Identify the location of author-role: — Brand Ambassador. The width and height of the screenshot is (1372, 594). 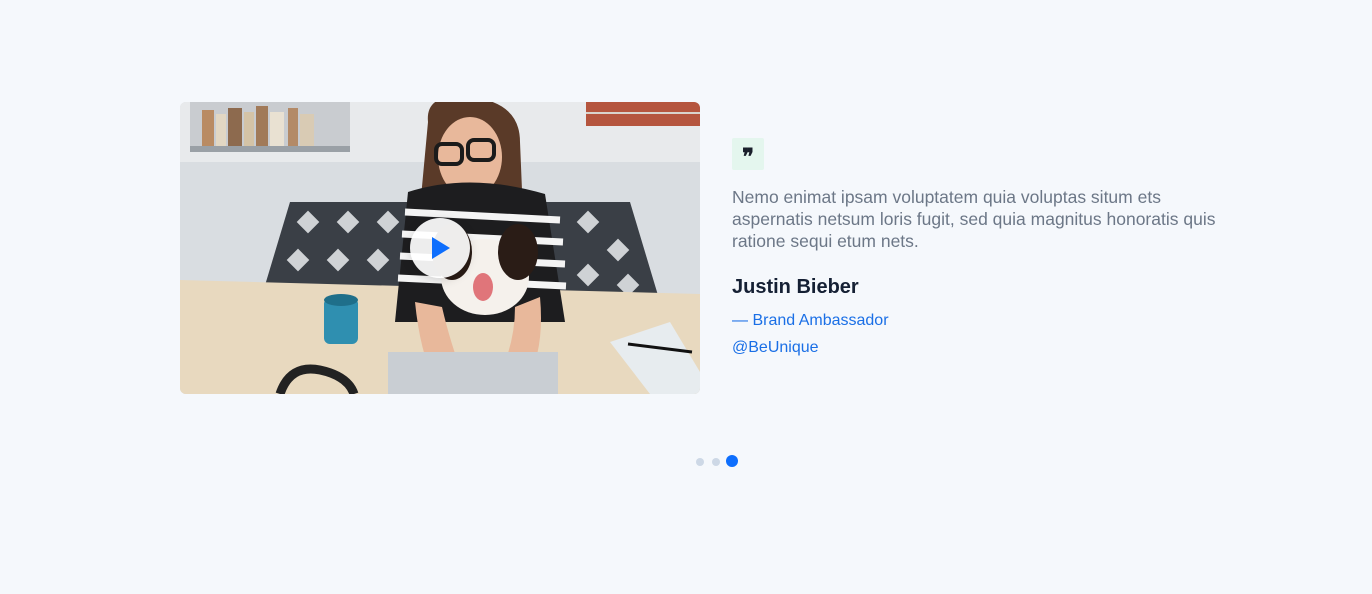
(810, 320).